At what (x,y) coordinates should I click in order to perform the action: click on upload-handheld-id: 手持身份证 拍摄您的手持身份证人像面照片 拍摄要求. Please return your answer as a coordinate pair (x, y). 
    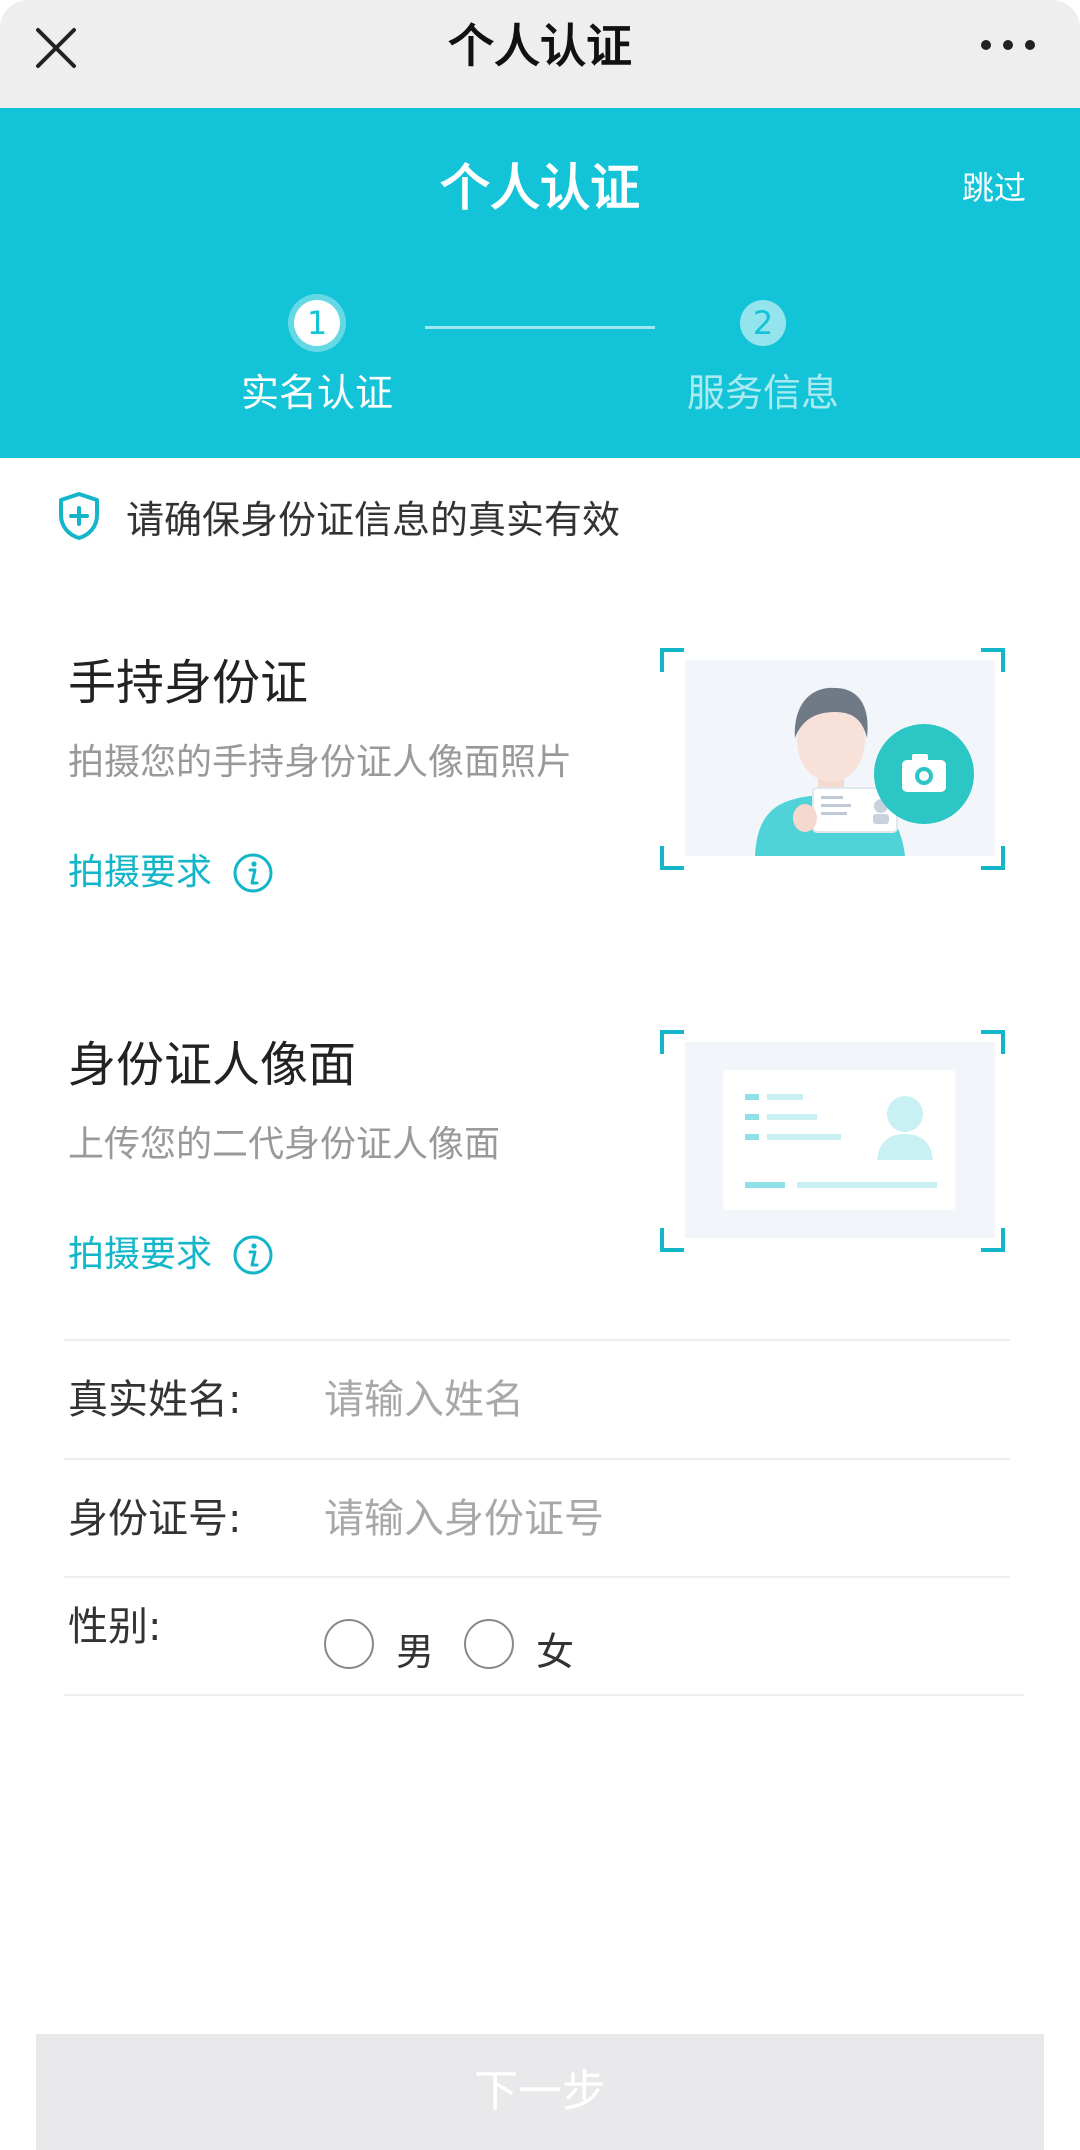
    Looking at the image, I should click on (540, 778).